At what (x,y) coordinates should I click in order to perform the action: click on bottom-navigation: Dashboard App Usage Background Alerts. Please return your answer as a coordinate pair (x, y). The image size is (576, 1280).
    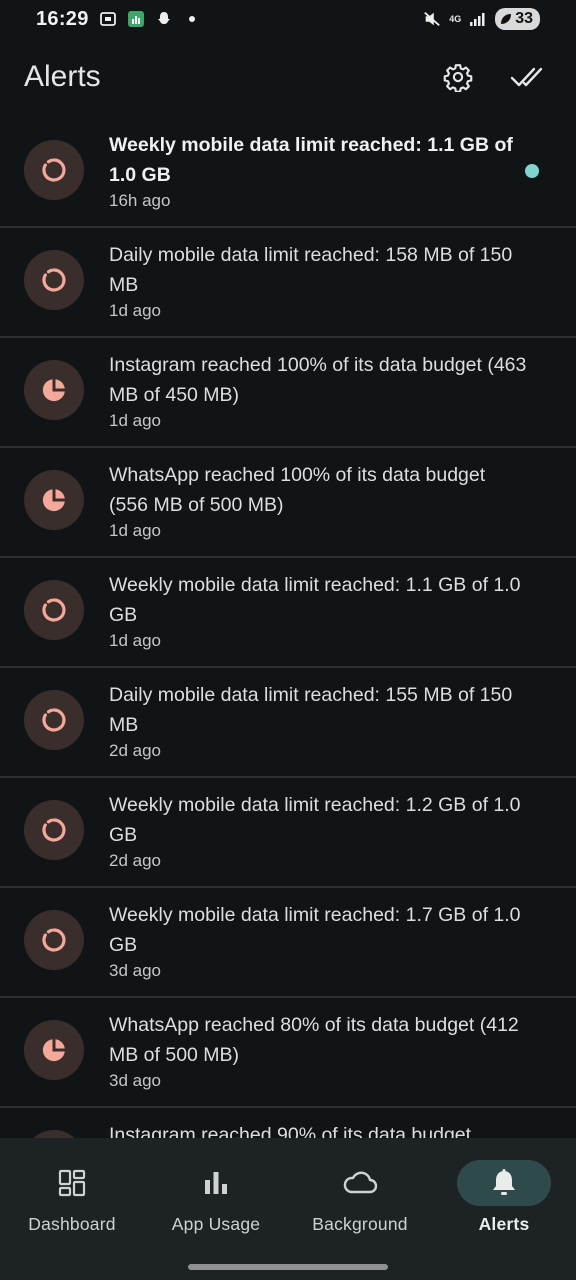
    Looking at the image, I should click on (288, 1209).